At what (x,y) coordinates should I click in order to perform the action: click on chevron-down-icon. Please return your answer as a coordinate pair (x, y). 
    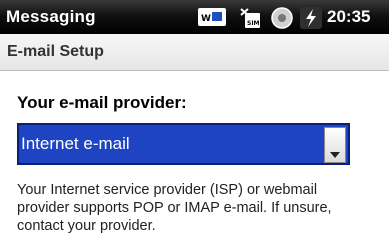
    Looking at the image, I should click on (335, 155).